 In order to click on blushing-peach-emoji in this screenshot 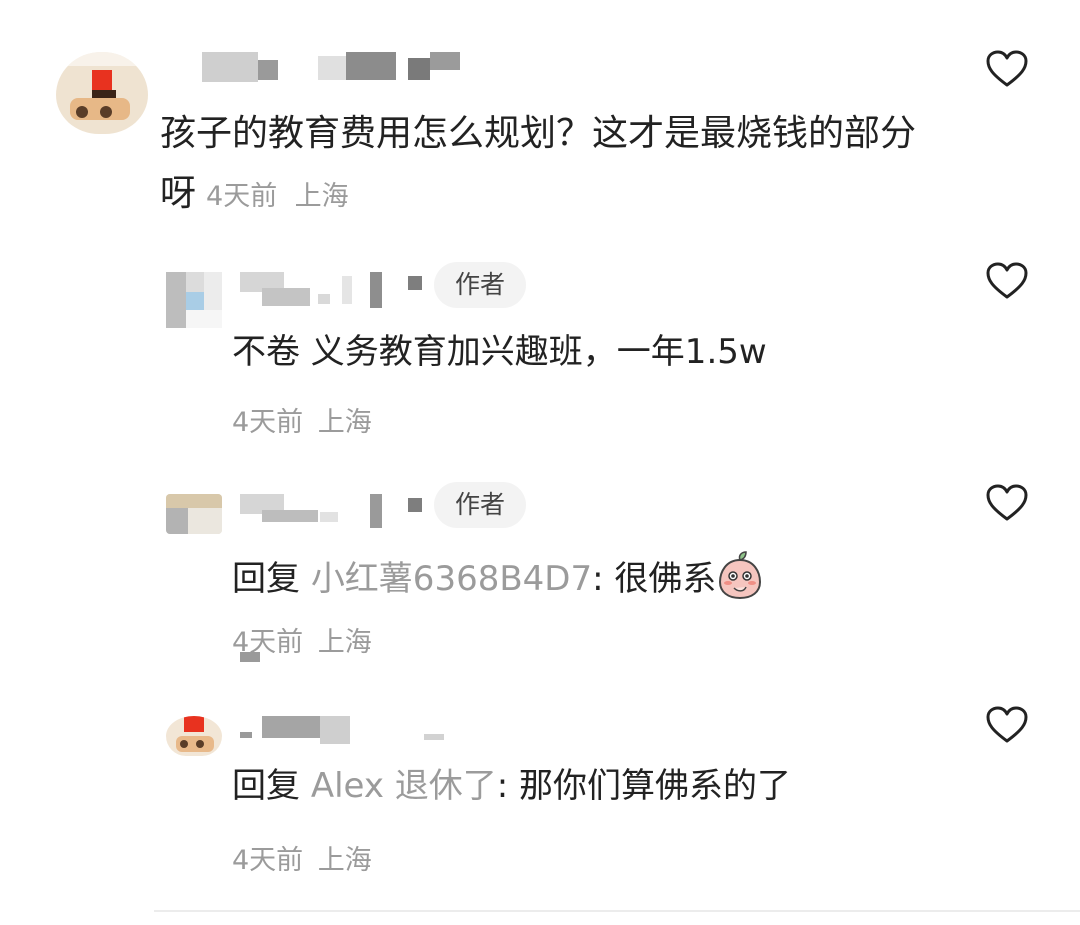, I will do `click(740, 575)`.